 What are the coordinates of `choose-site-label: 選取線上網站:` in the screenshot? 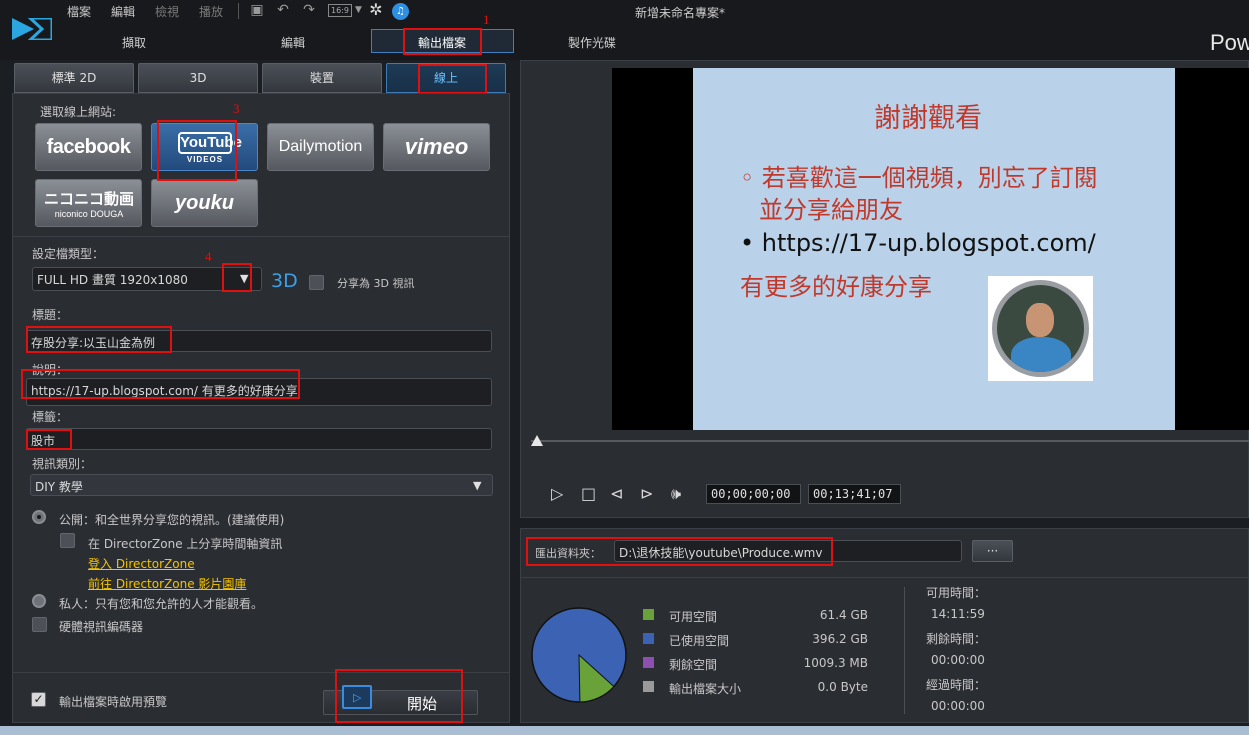 It's located at (78, 112).